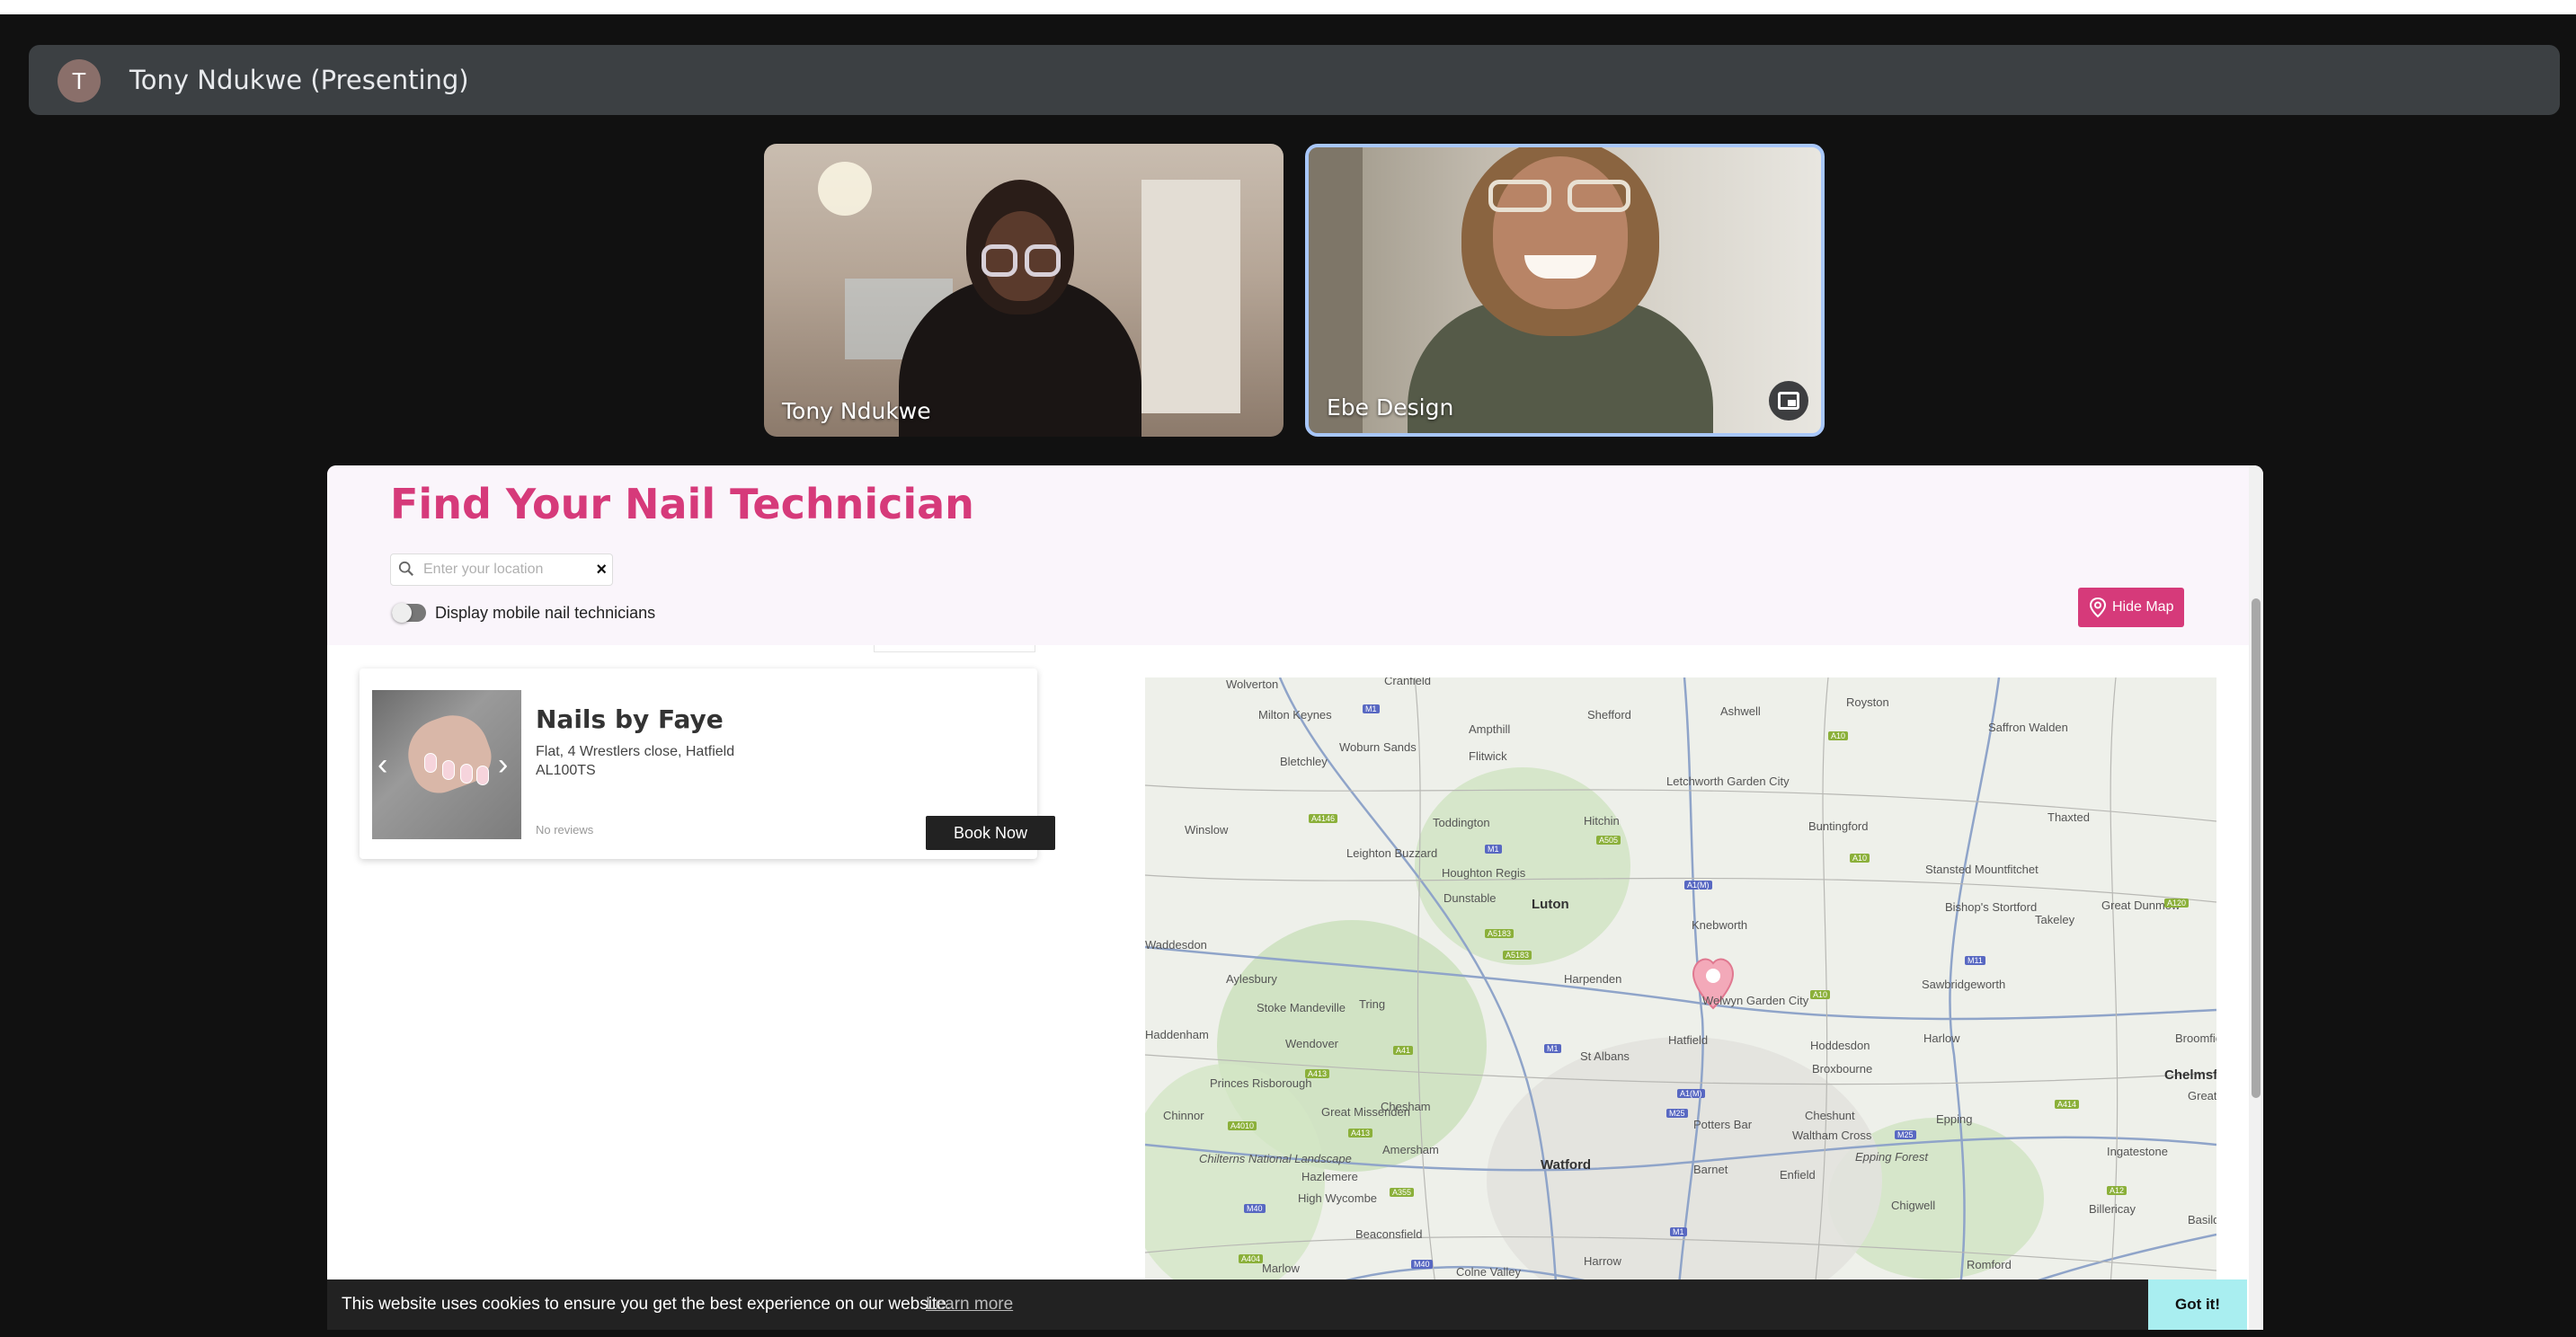 The image size is (2576, 1337). I want to click on search-icon, so click(405, 568).